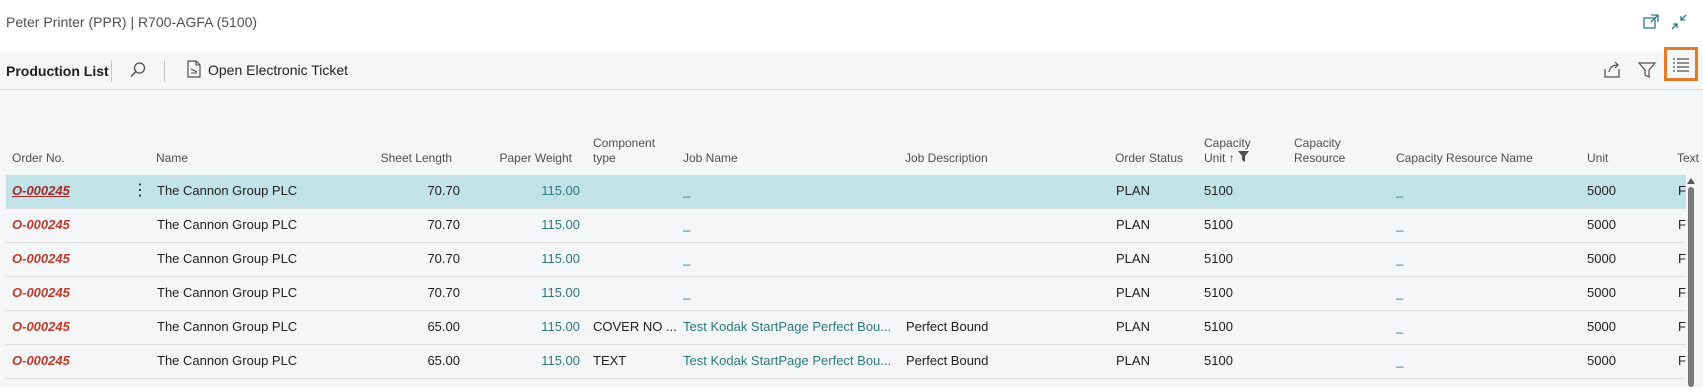  Describe the element at coordinates (1647, 70) in the screenshot. I see `filter-icon` at that location.